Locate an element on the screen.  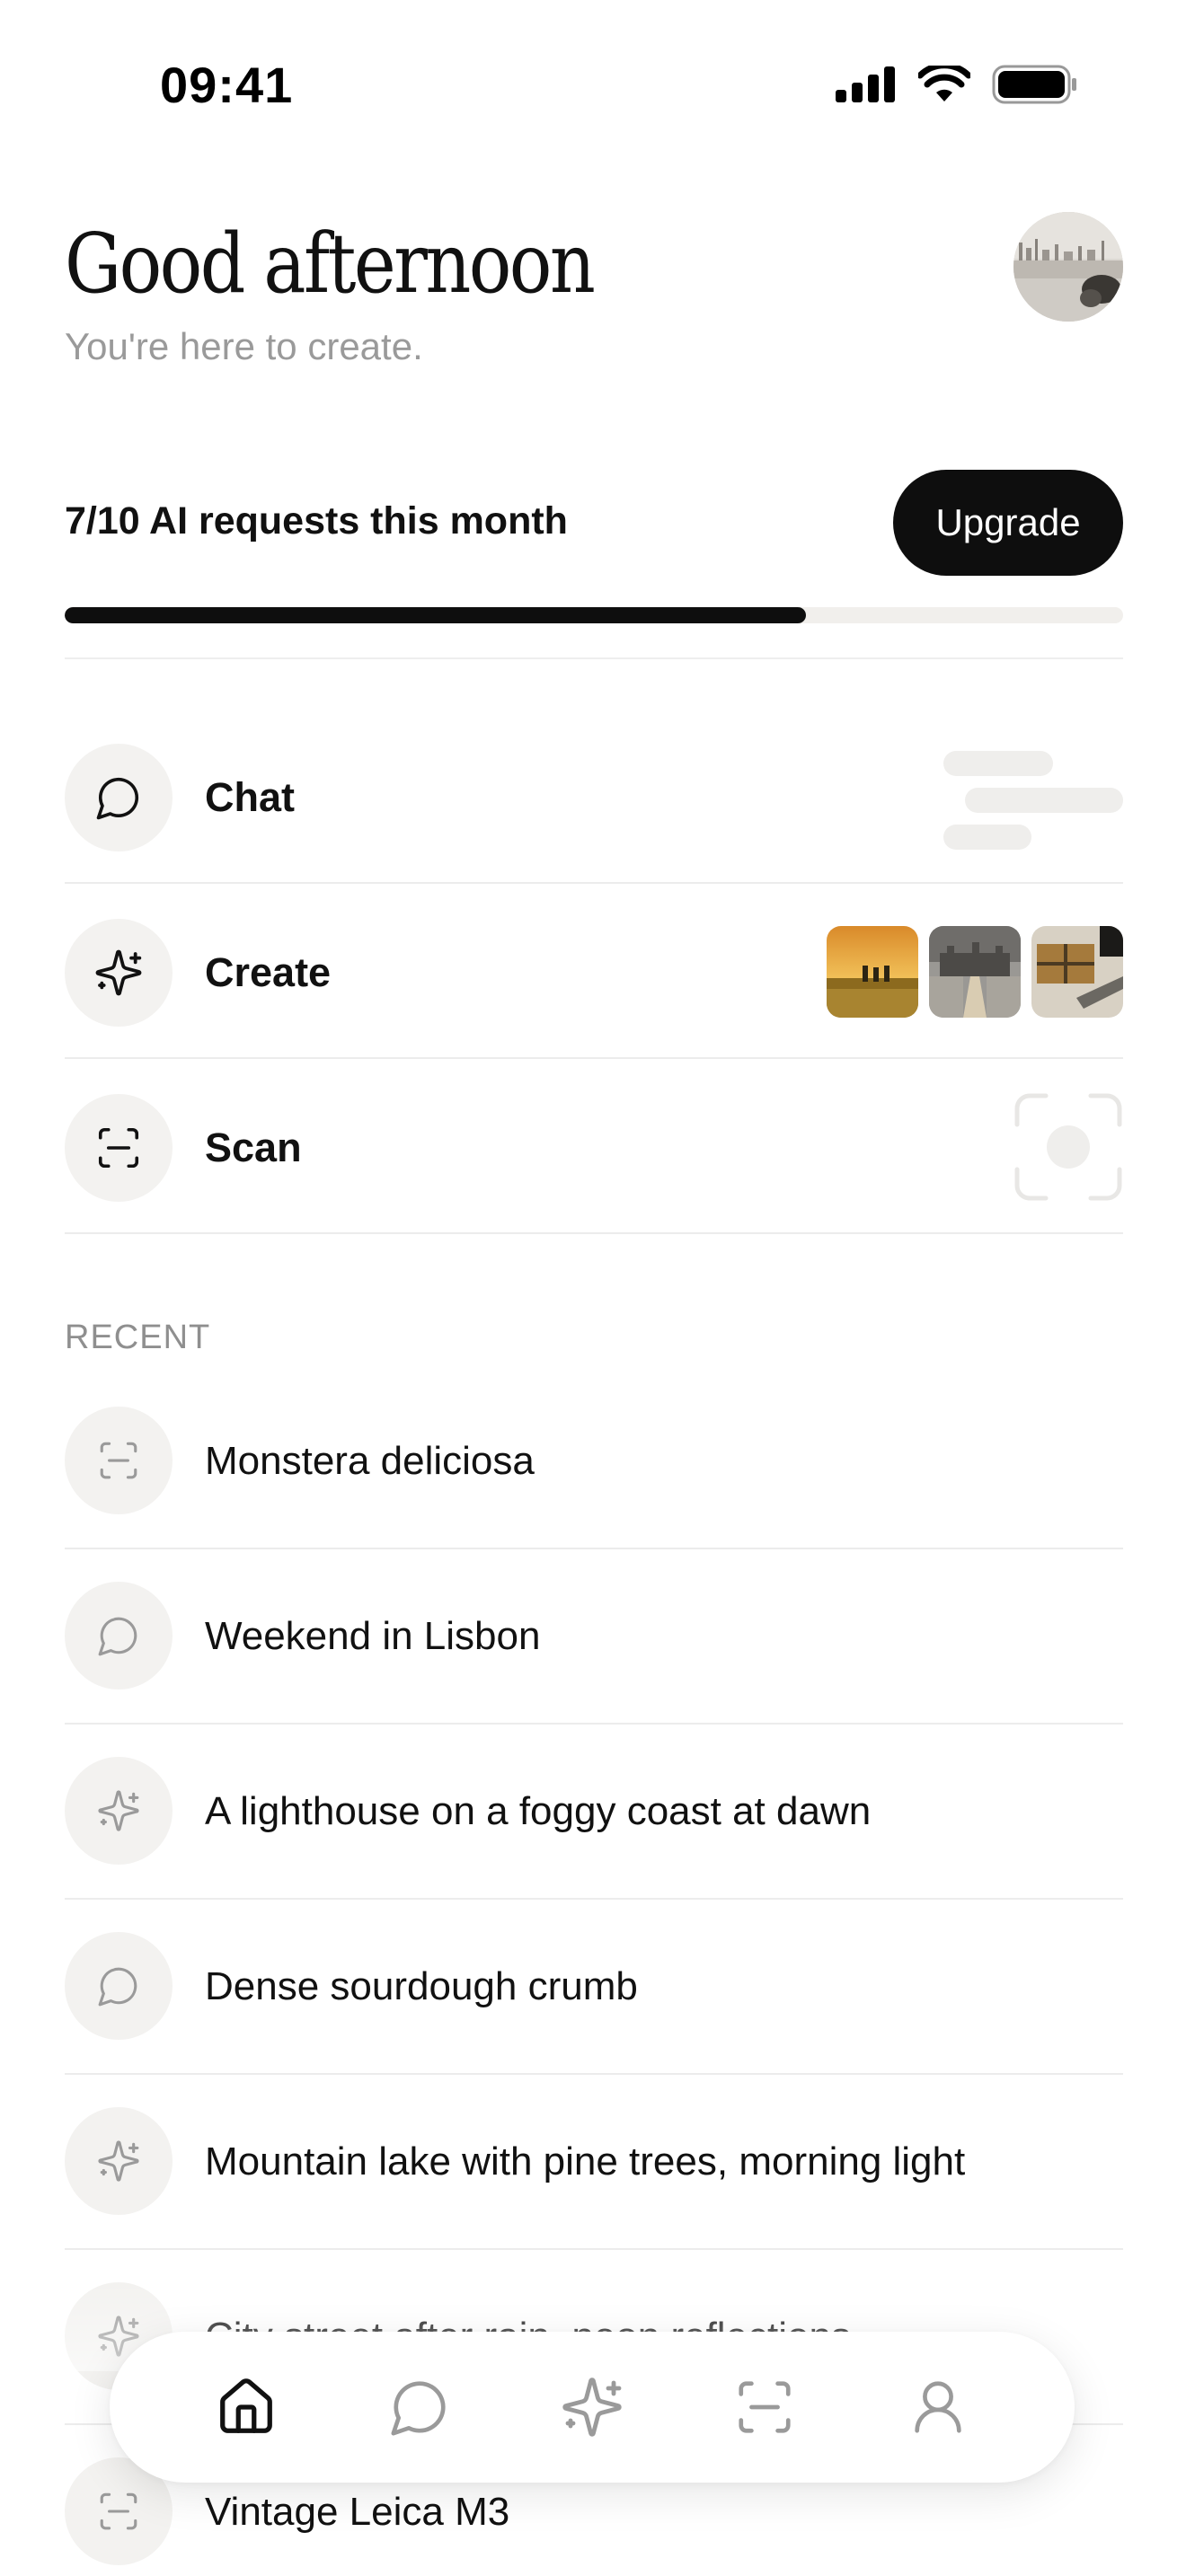
cellular-signal-icon is located at coordinates (865, 84).